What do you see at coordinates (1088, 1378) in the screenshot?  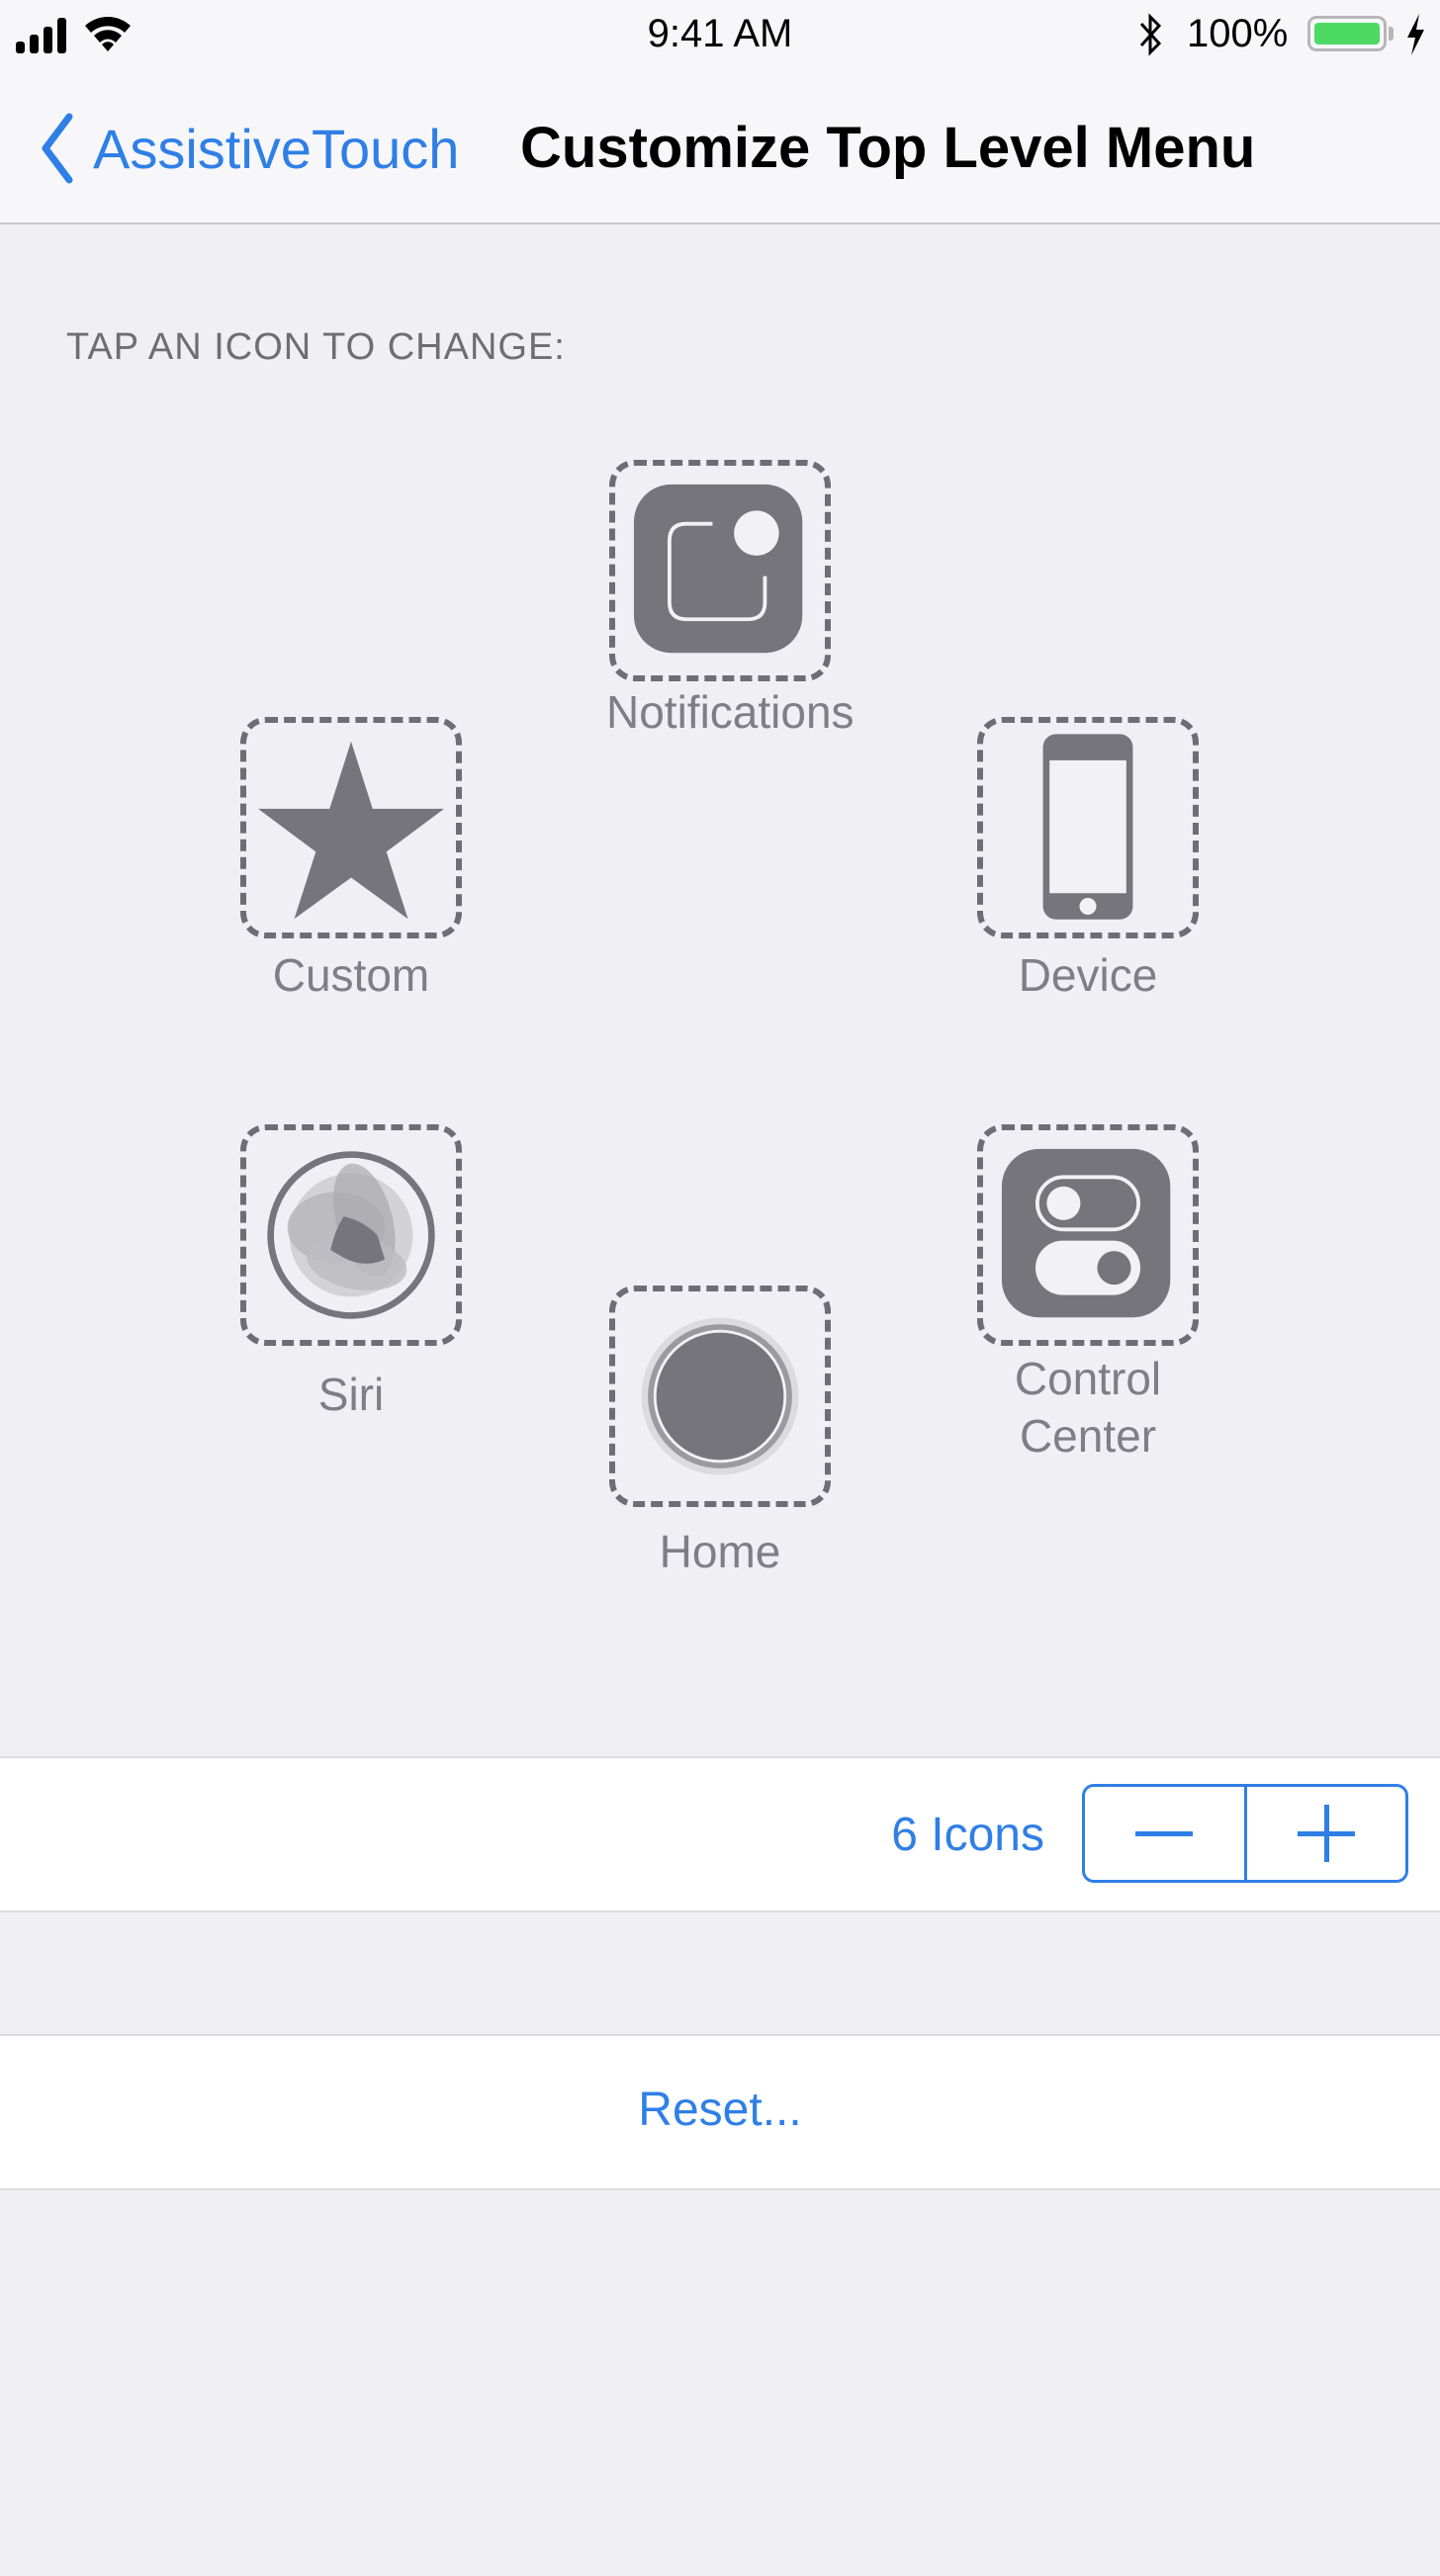 I see `label-line-1: Control` at bounding box center [1088, 1378].